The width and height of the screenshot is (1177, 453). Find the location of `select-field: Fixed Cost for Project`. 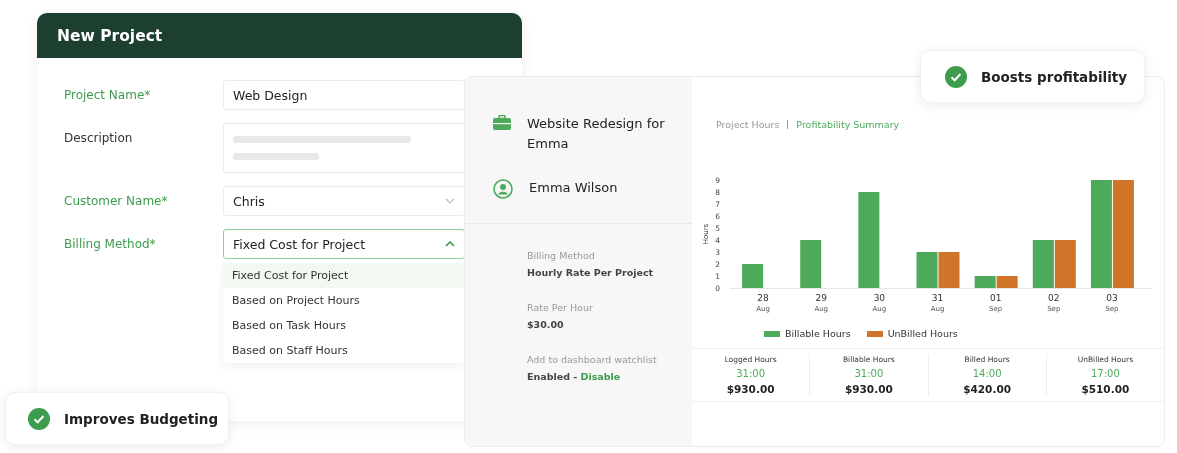

select-field: Fixed Cost for Project is located at coordinates (344, 244).